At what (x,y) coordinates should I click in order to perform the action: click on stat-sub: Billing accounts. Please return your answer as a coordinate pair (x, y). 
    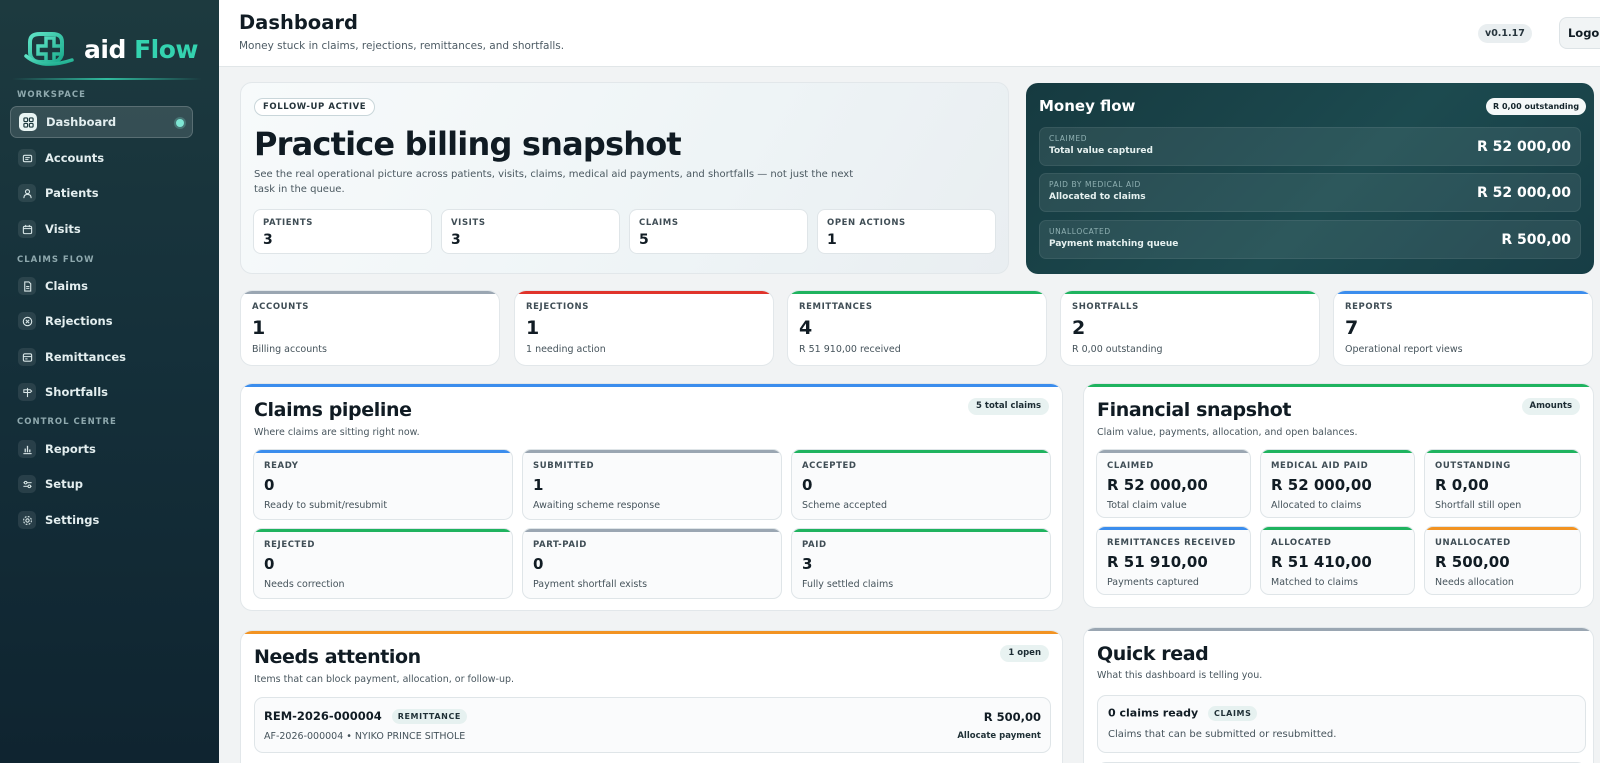
    Looking at the image, I should click on (289, 349).